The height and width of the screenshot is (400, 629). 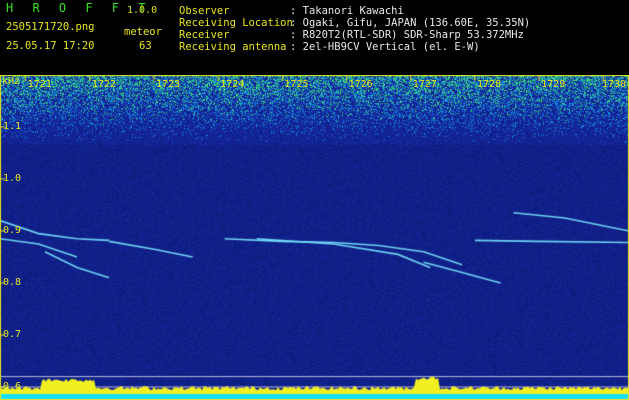 I want to click on x-tick-label: 1726, so click(x=360, y=84).